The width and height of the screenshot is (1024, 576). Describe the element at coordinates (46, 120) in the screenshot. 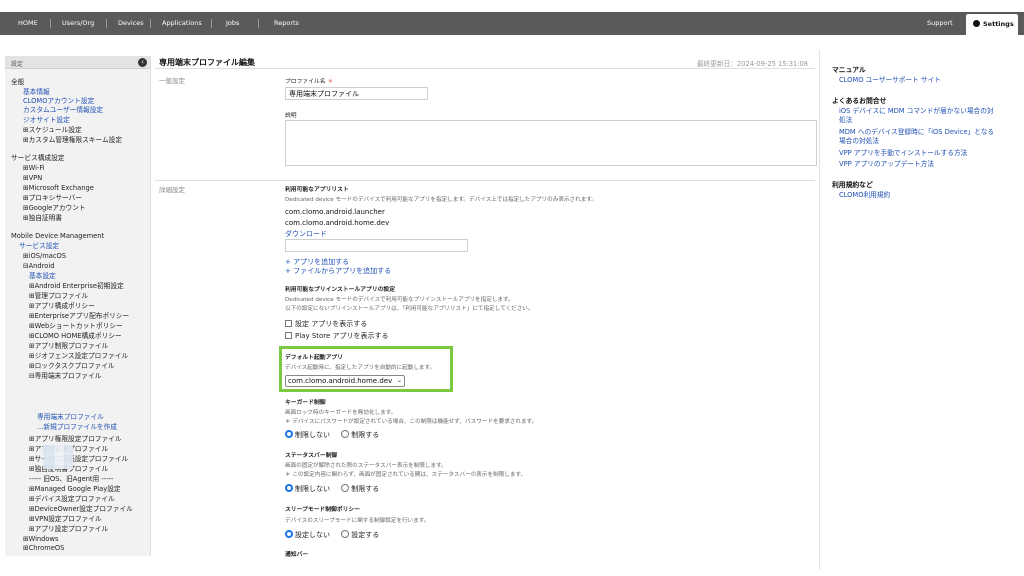

I see `sidebar-item: ジオサイト設定` at that location.